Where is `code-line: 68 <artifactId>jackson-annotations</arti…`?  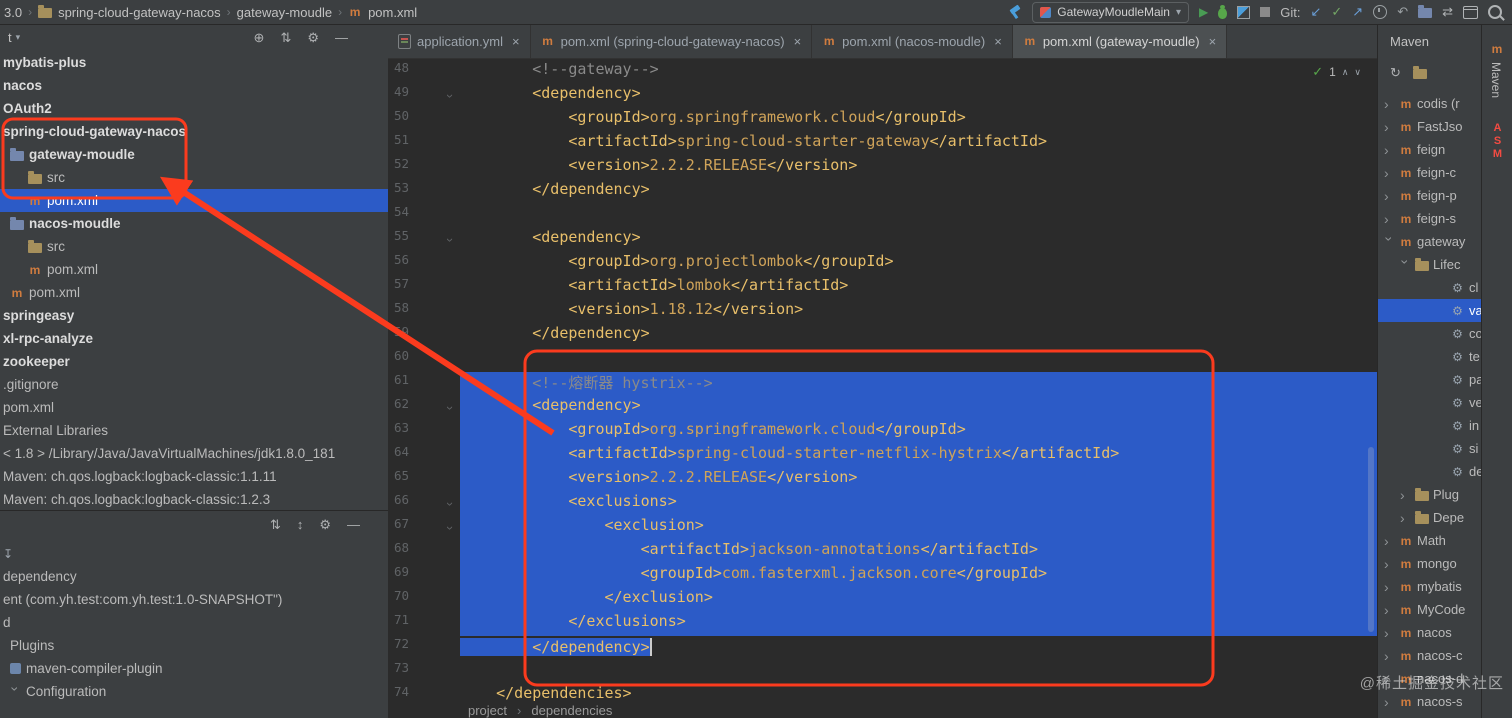
code-line: 68 <artifactId>jackson-annotations</arti… is located at coordinates (882, 552).